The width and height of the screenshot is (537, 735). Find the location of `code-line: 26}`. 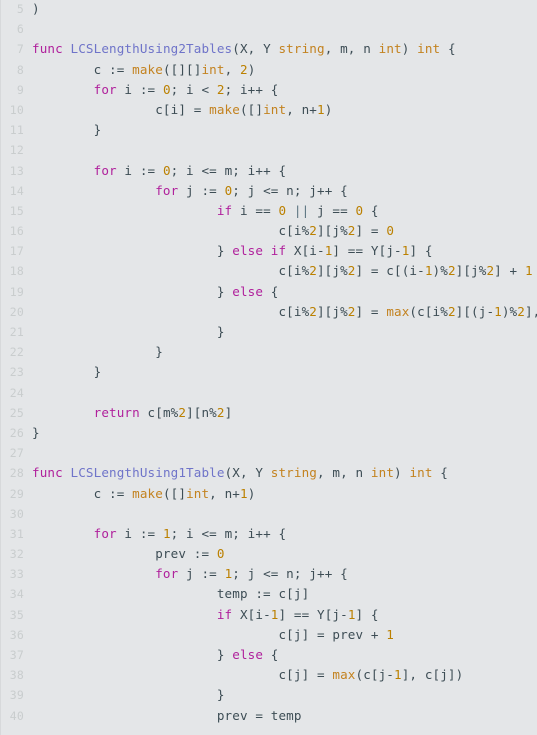

code-line: 26} is located at coordinates (269, 433).